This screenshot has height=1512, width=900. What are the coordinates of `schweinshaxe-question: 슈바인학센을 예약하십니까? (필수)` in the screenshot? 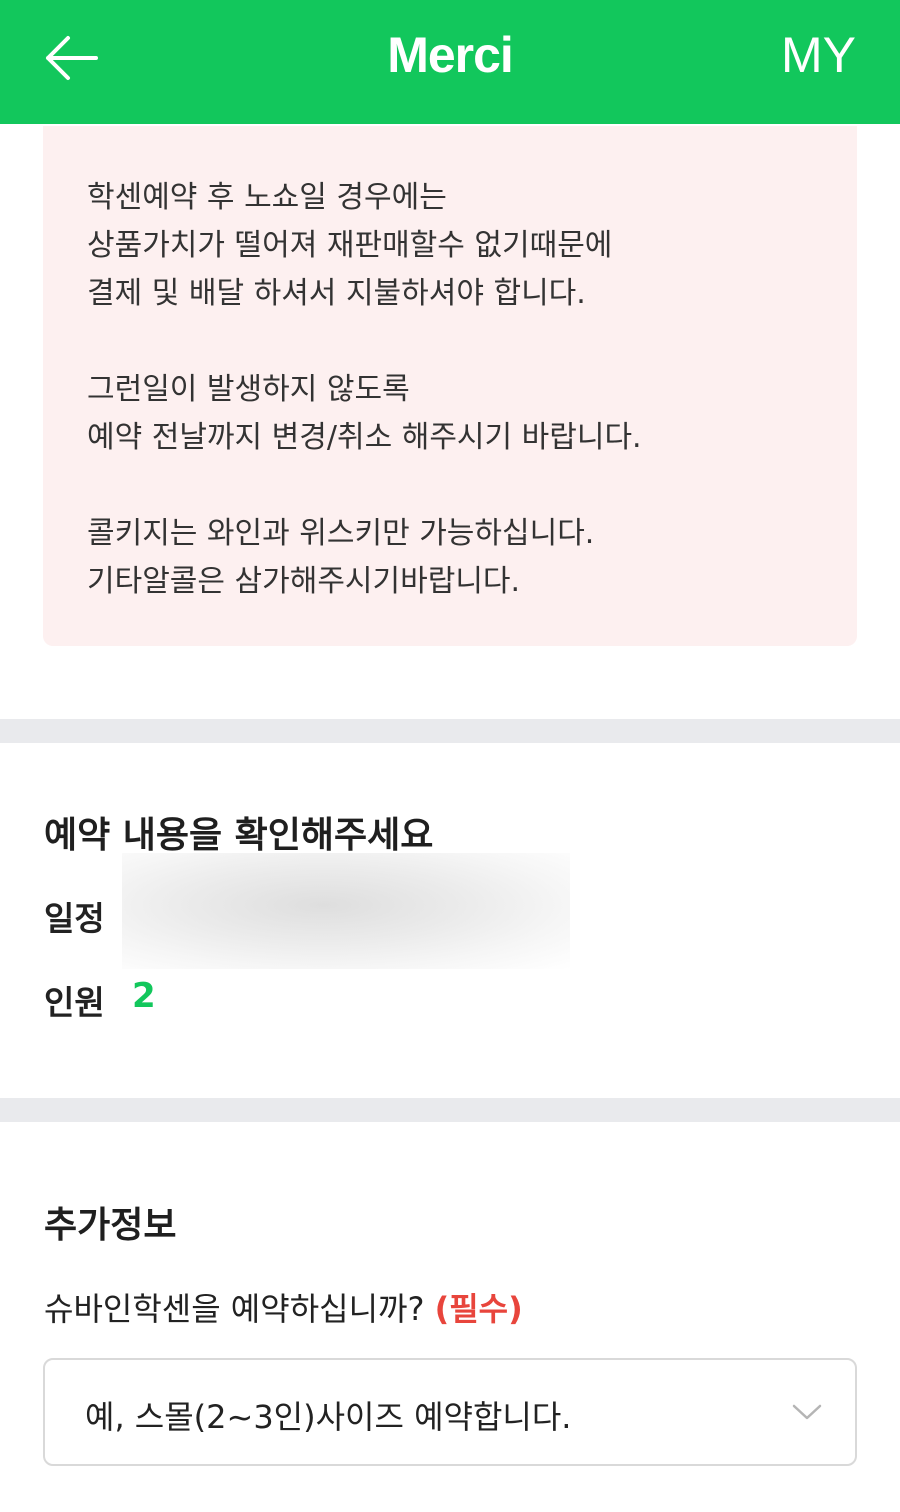 It's located at (283, 1307).